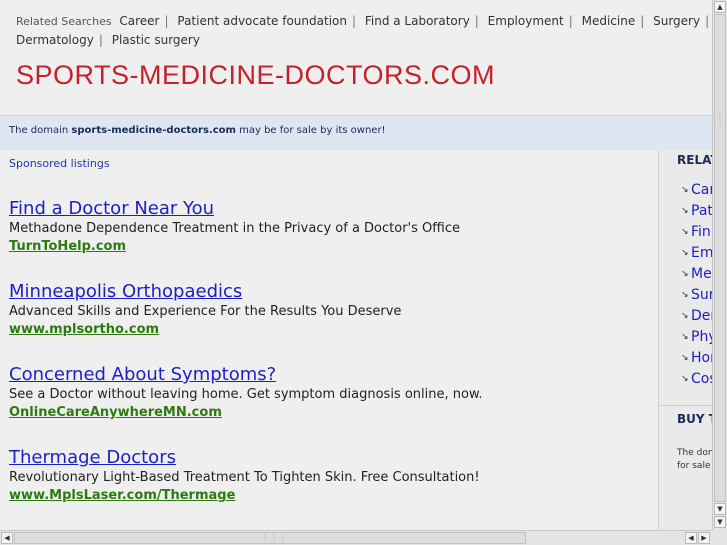 The width and height of the screenshot is (727, 545). I want to click on scroll-right-arrow-icon: ▶, so click(704, 538).